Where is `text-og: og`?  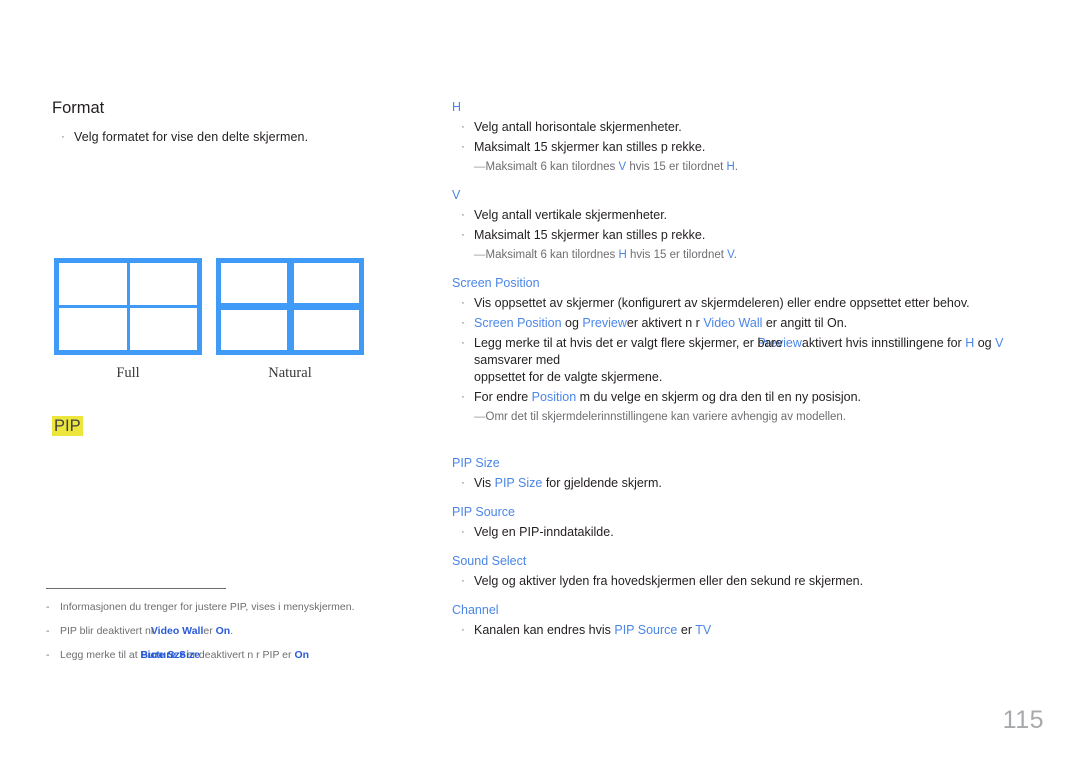
text-og: og is located at coordinates (572, 323).